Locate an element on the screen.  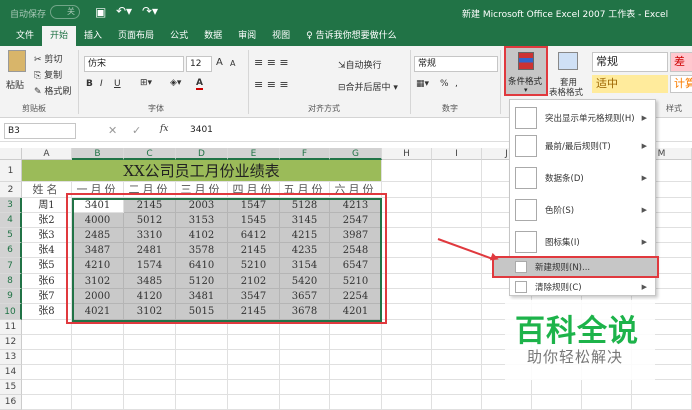
grow-font-button: A is located at coordinates (219, 62).